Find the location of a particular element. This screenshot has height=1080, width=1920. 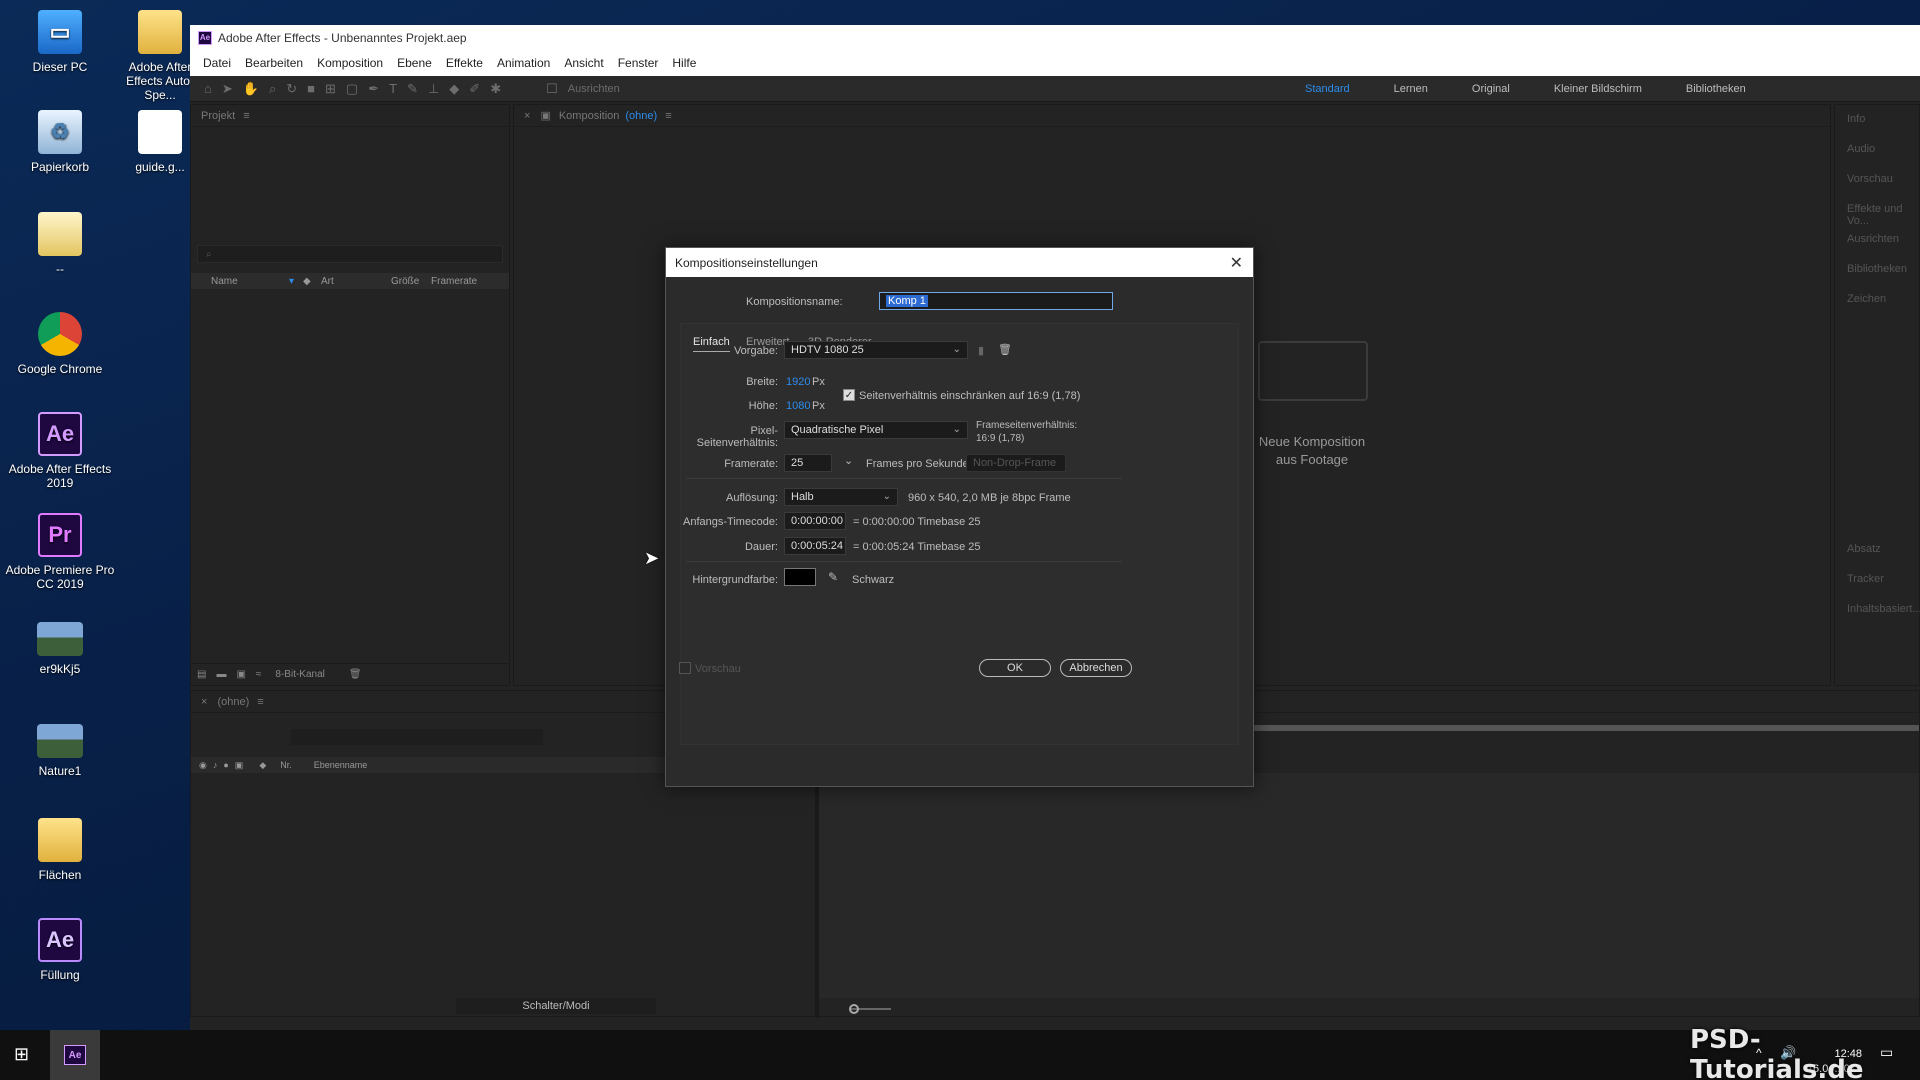

ausrichten-checkbox: ☐ is located at coordinates (552, 89).